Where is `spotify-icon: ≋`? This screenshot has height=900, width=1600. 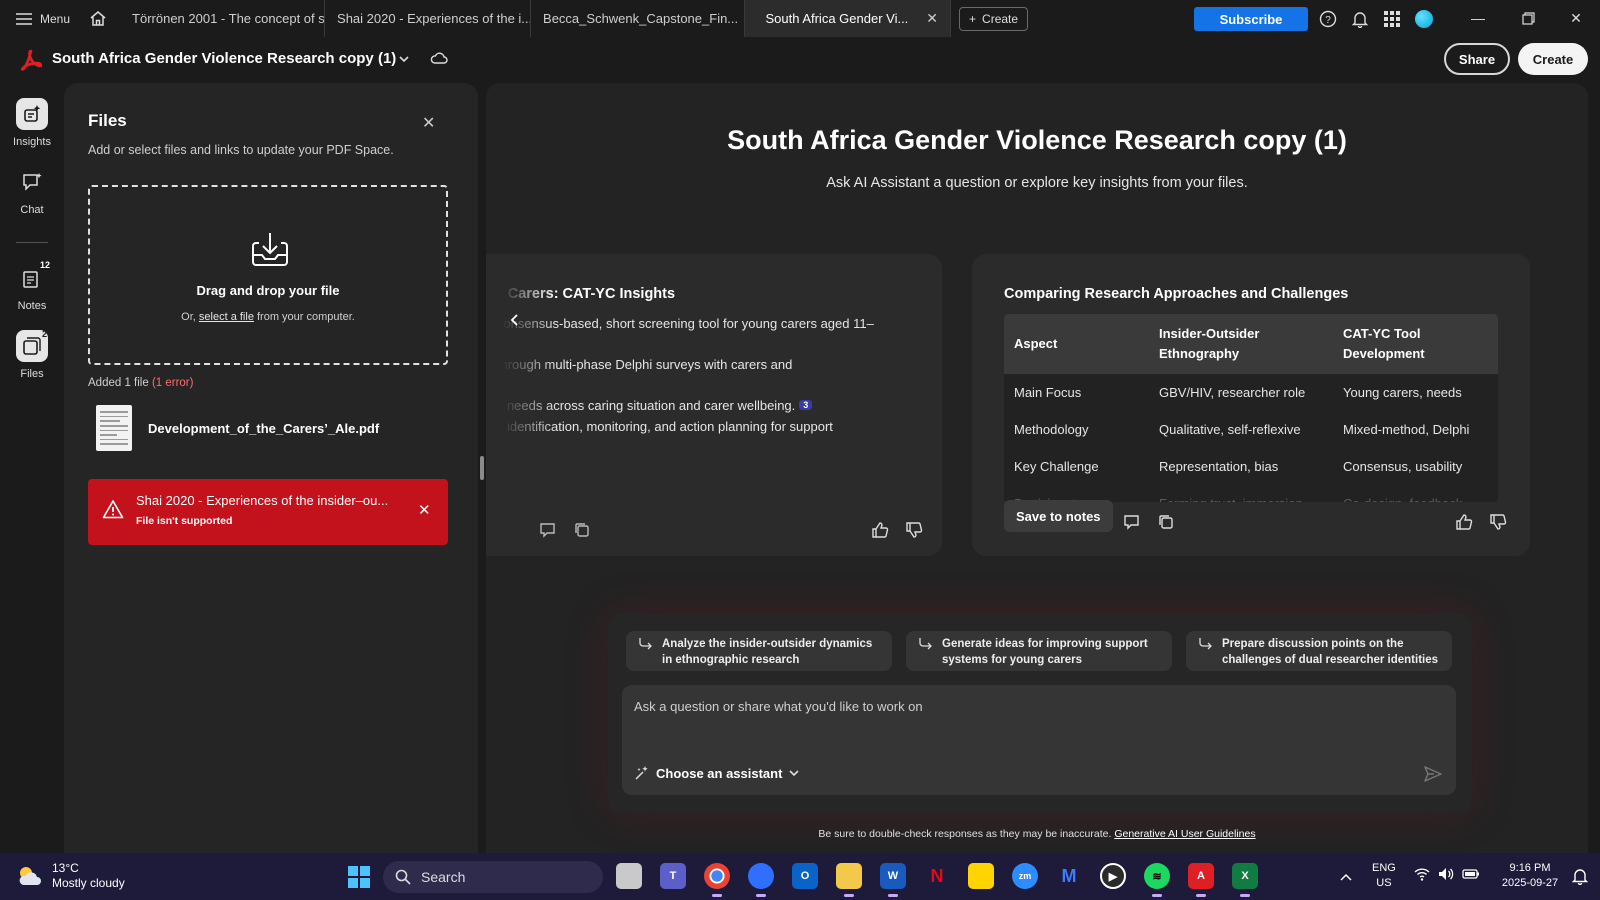
spotify-icon: ≋ is located at coordinates (1157, 880).